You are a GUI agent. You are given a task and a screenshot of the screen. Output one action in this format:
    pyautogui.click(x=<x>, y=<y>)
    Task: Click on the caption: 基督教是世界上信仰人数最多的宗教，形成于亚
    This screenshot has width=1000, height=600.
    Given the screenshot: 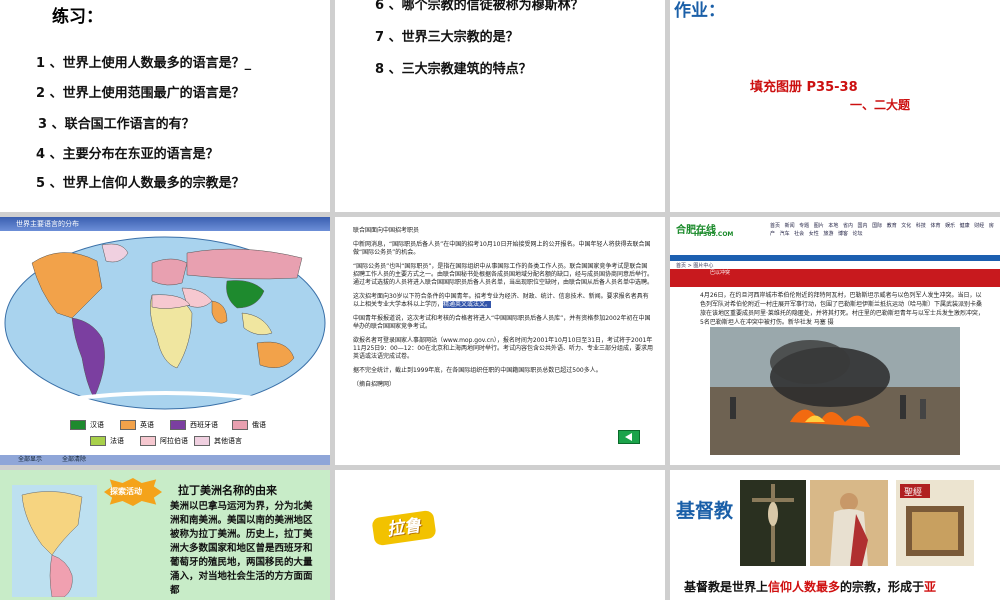 What is the action you would take?
    pyautogui.click(x=810, y=587)
    